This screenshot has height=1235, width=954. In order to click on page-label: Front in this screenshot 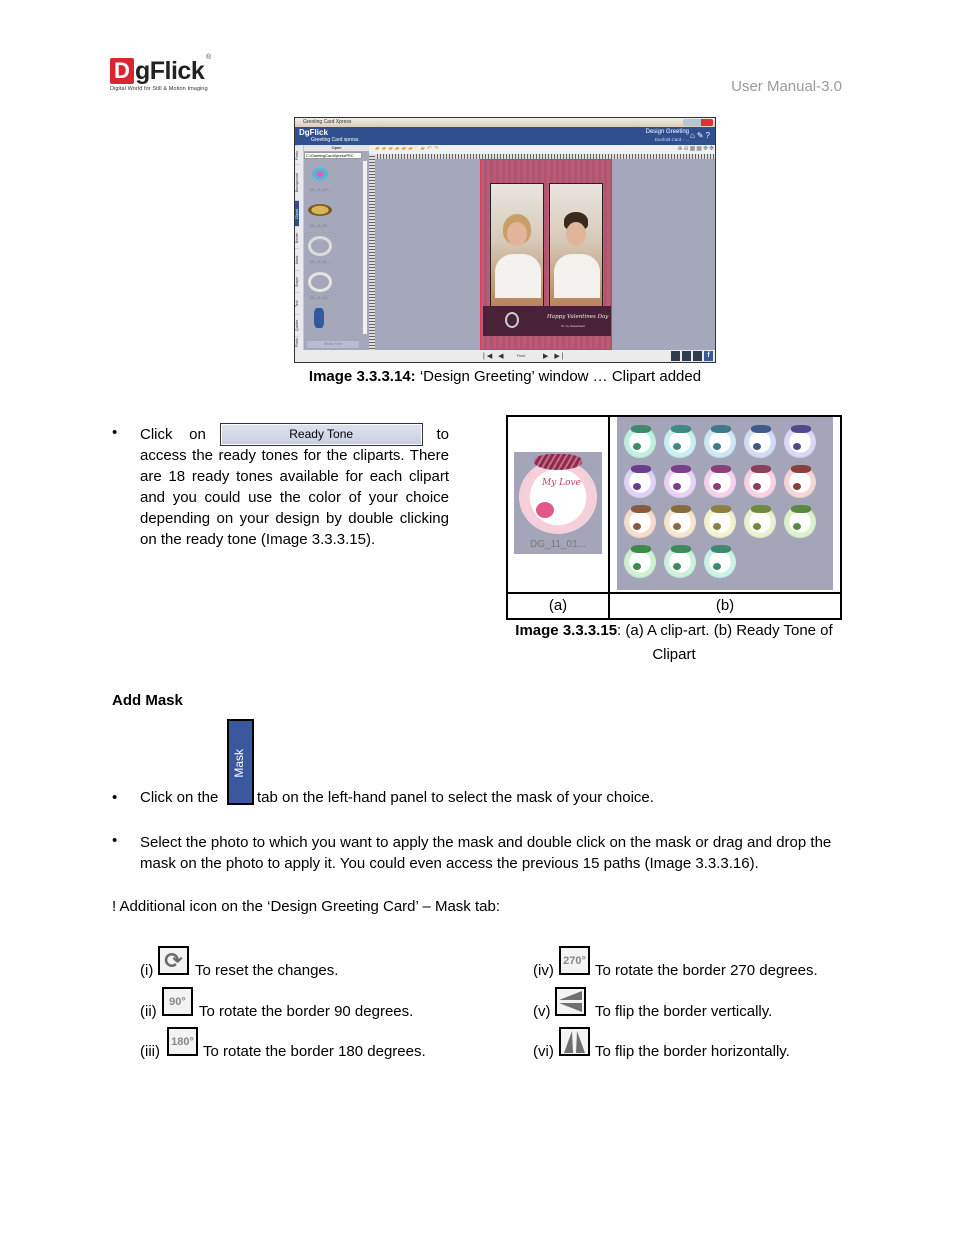, I will do `click(521, 356)`.